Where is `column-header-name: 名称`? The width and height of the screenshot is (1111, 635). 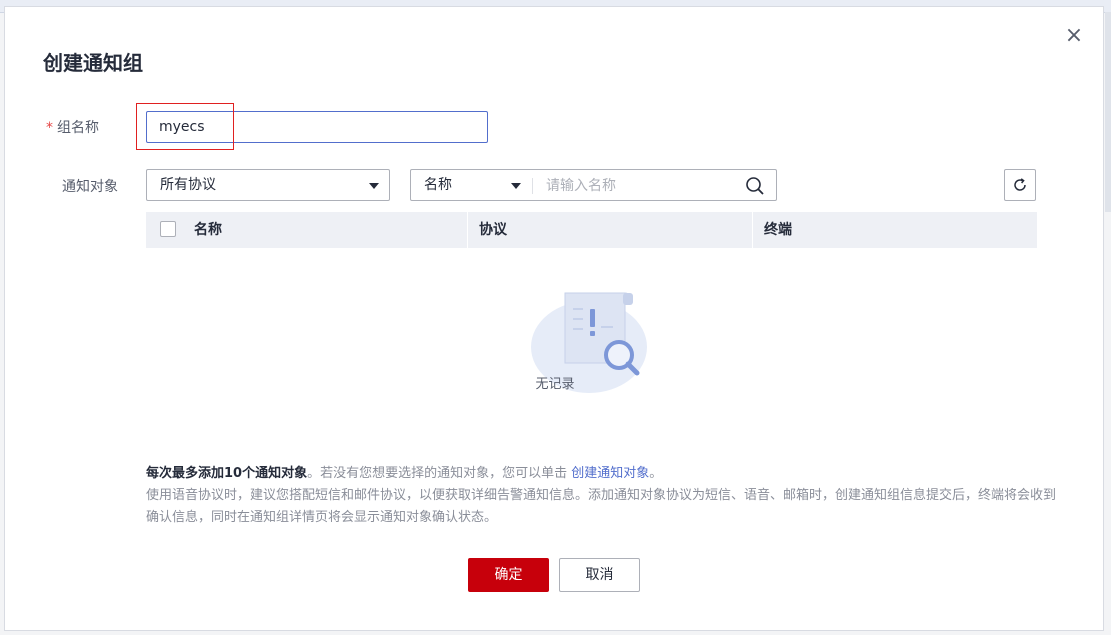
column-header-name: 名称 is located at coordinates (208, 230).